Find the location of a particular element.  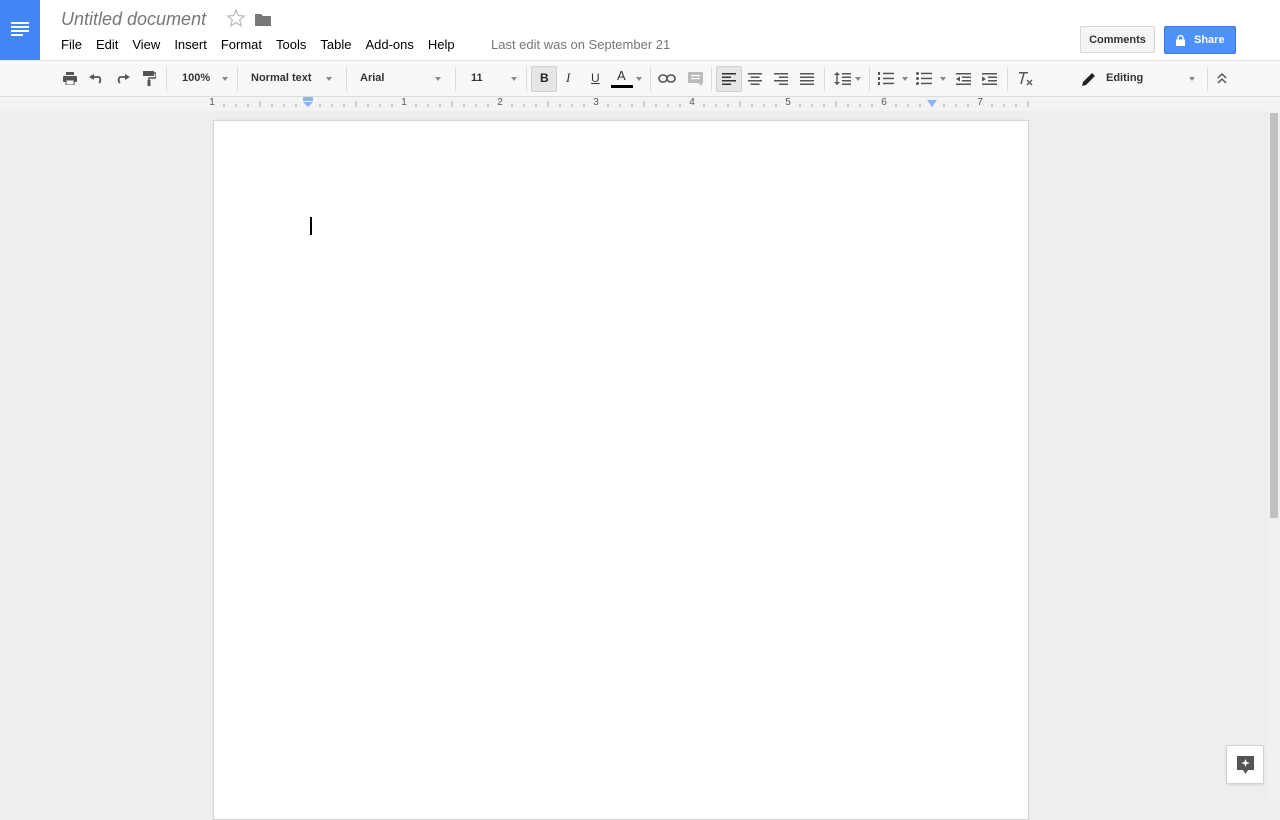

paragraph-style-select: Normal text is located at coordinates (281, 78).